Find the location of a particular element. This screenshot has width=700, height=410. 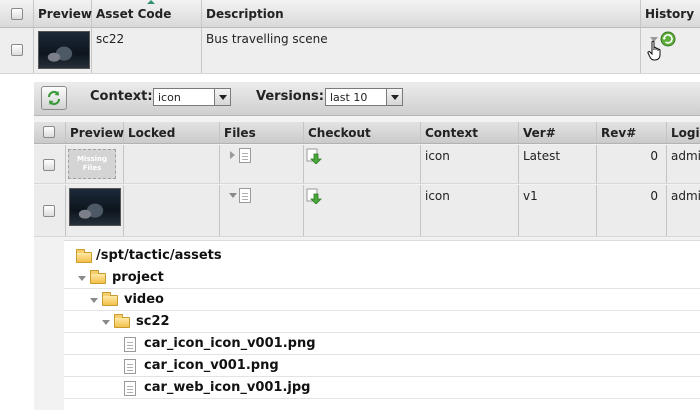

snapshot-select-all-checkbox is located at coordinates (49, 132).